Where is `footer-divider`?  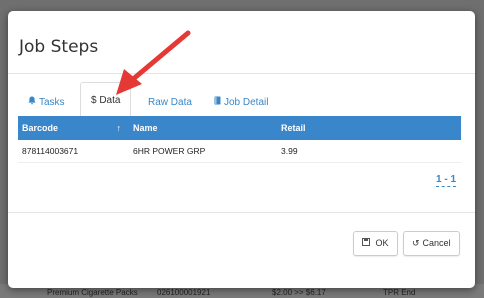
footer-divider is located at coordinates (241, 212).